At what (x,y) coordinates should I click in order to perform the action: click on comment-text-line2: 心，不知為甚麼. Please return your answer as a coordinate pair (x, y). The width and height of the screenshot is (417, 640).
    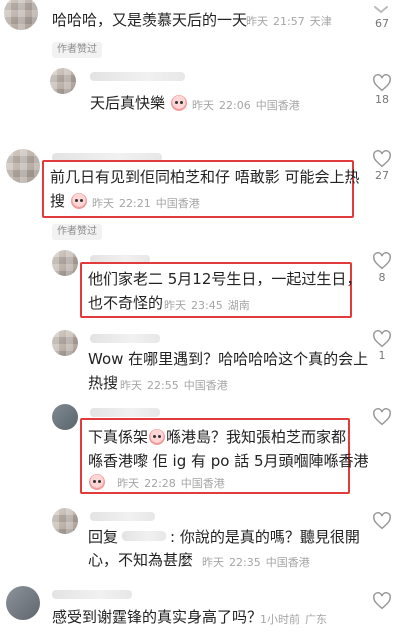
    Looking at the image, I should click on (141, 560).